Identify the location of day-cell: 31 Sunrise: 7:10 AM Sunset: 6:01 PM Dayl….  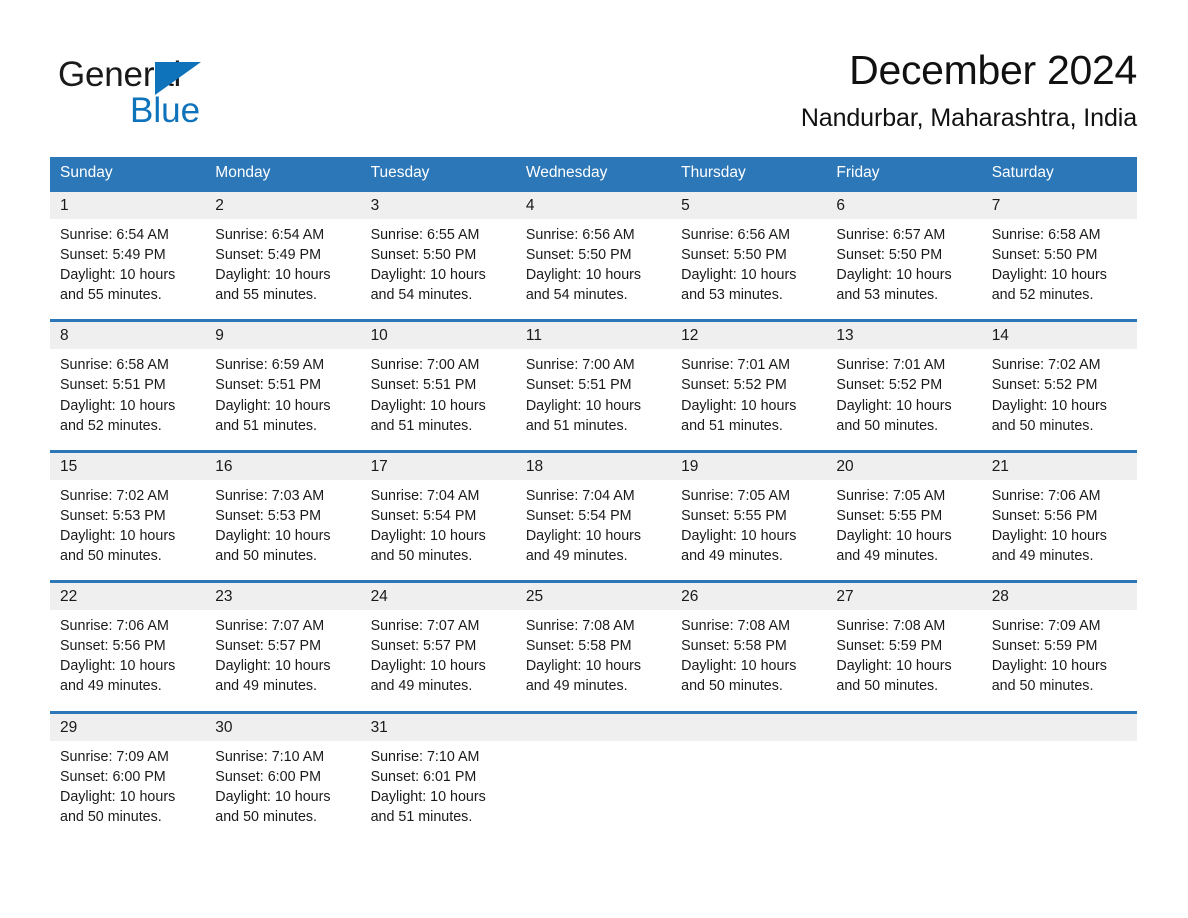
(438, 777).